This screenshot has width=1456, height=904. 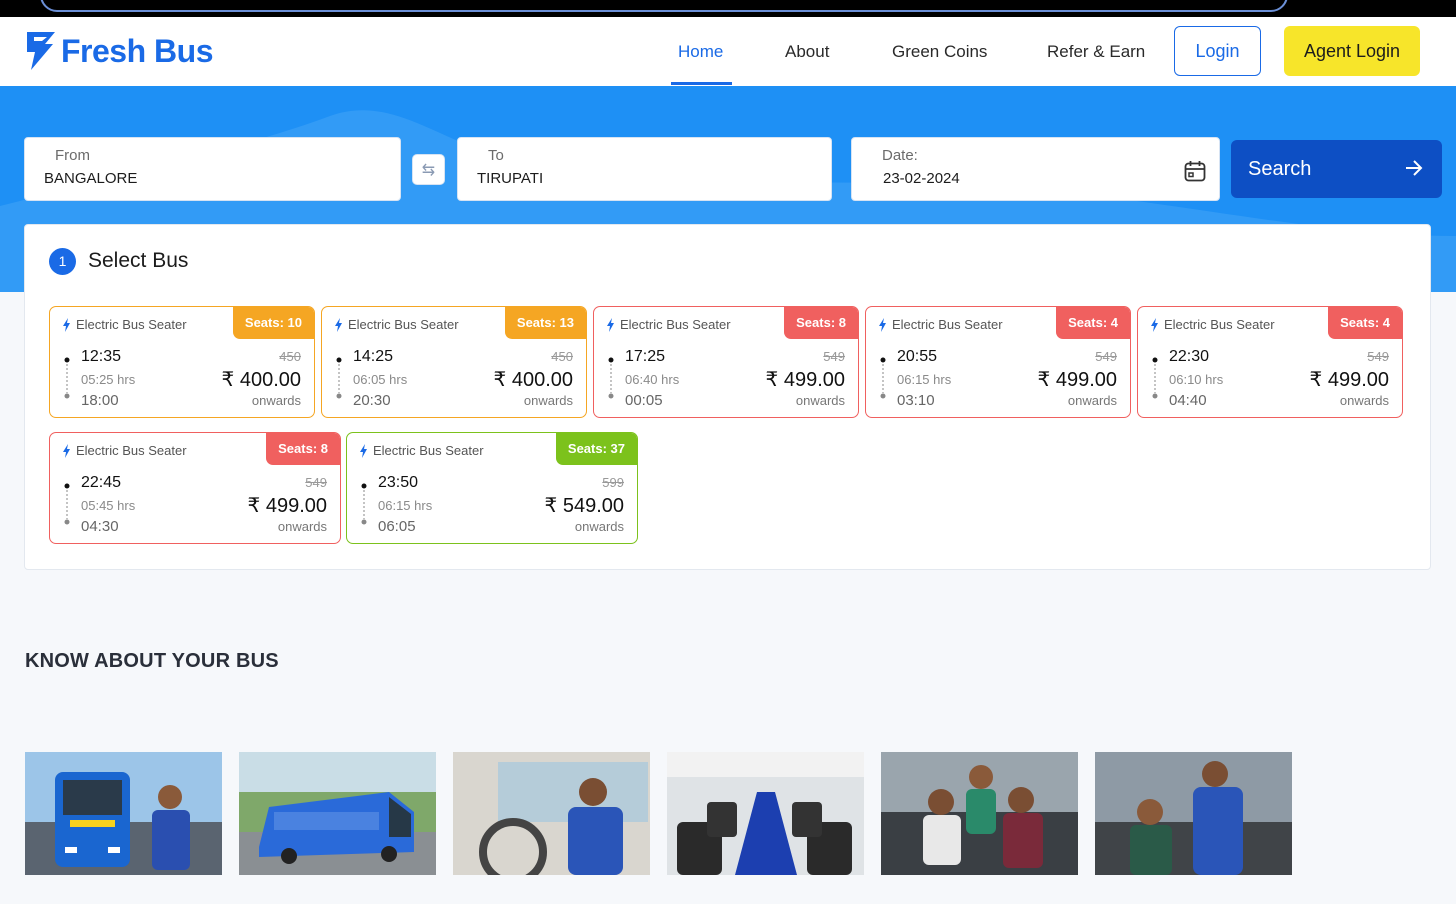 What do you see at coordinates (584, 506) in the screenshot?
I see `fare-price: ₹ 549.00` at bounding box center [584, 506].